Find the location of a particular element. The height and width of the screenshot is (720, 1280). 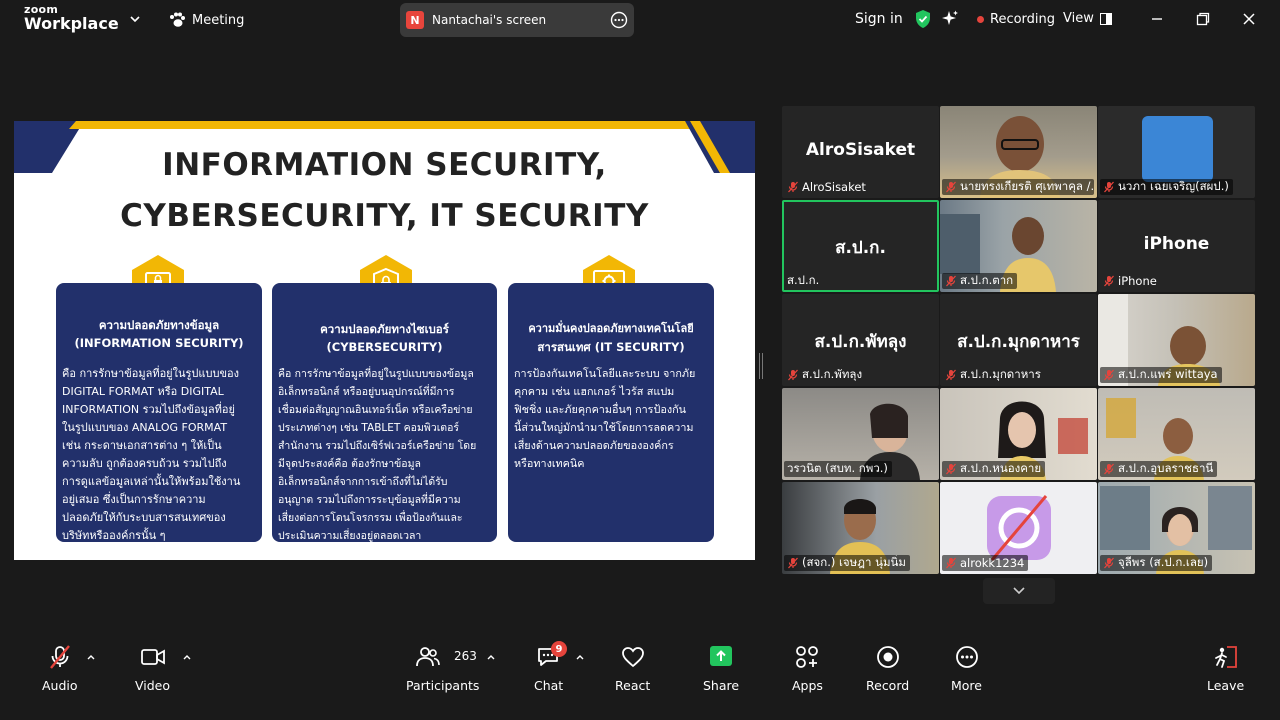

participant-tile: ส.ป.ก.อุบลราชธานี is located at coordinates (1176, 434).